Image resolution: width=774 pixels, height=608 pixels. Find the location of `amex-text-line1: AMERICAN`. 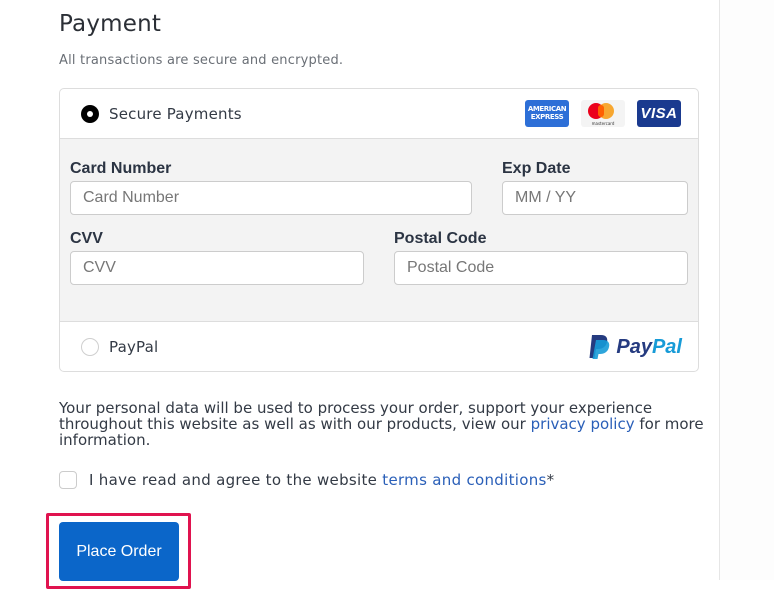

amex-text-line1: AMERICAN is located at coordinates (547, 109).